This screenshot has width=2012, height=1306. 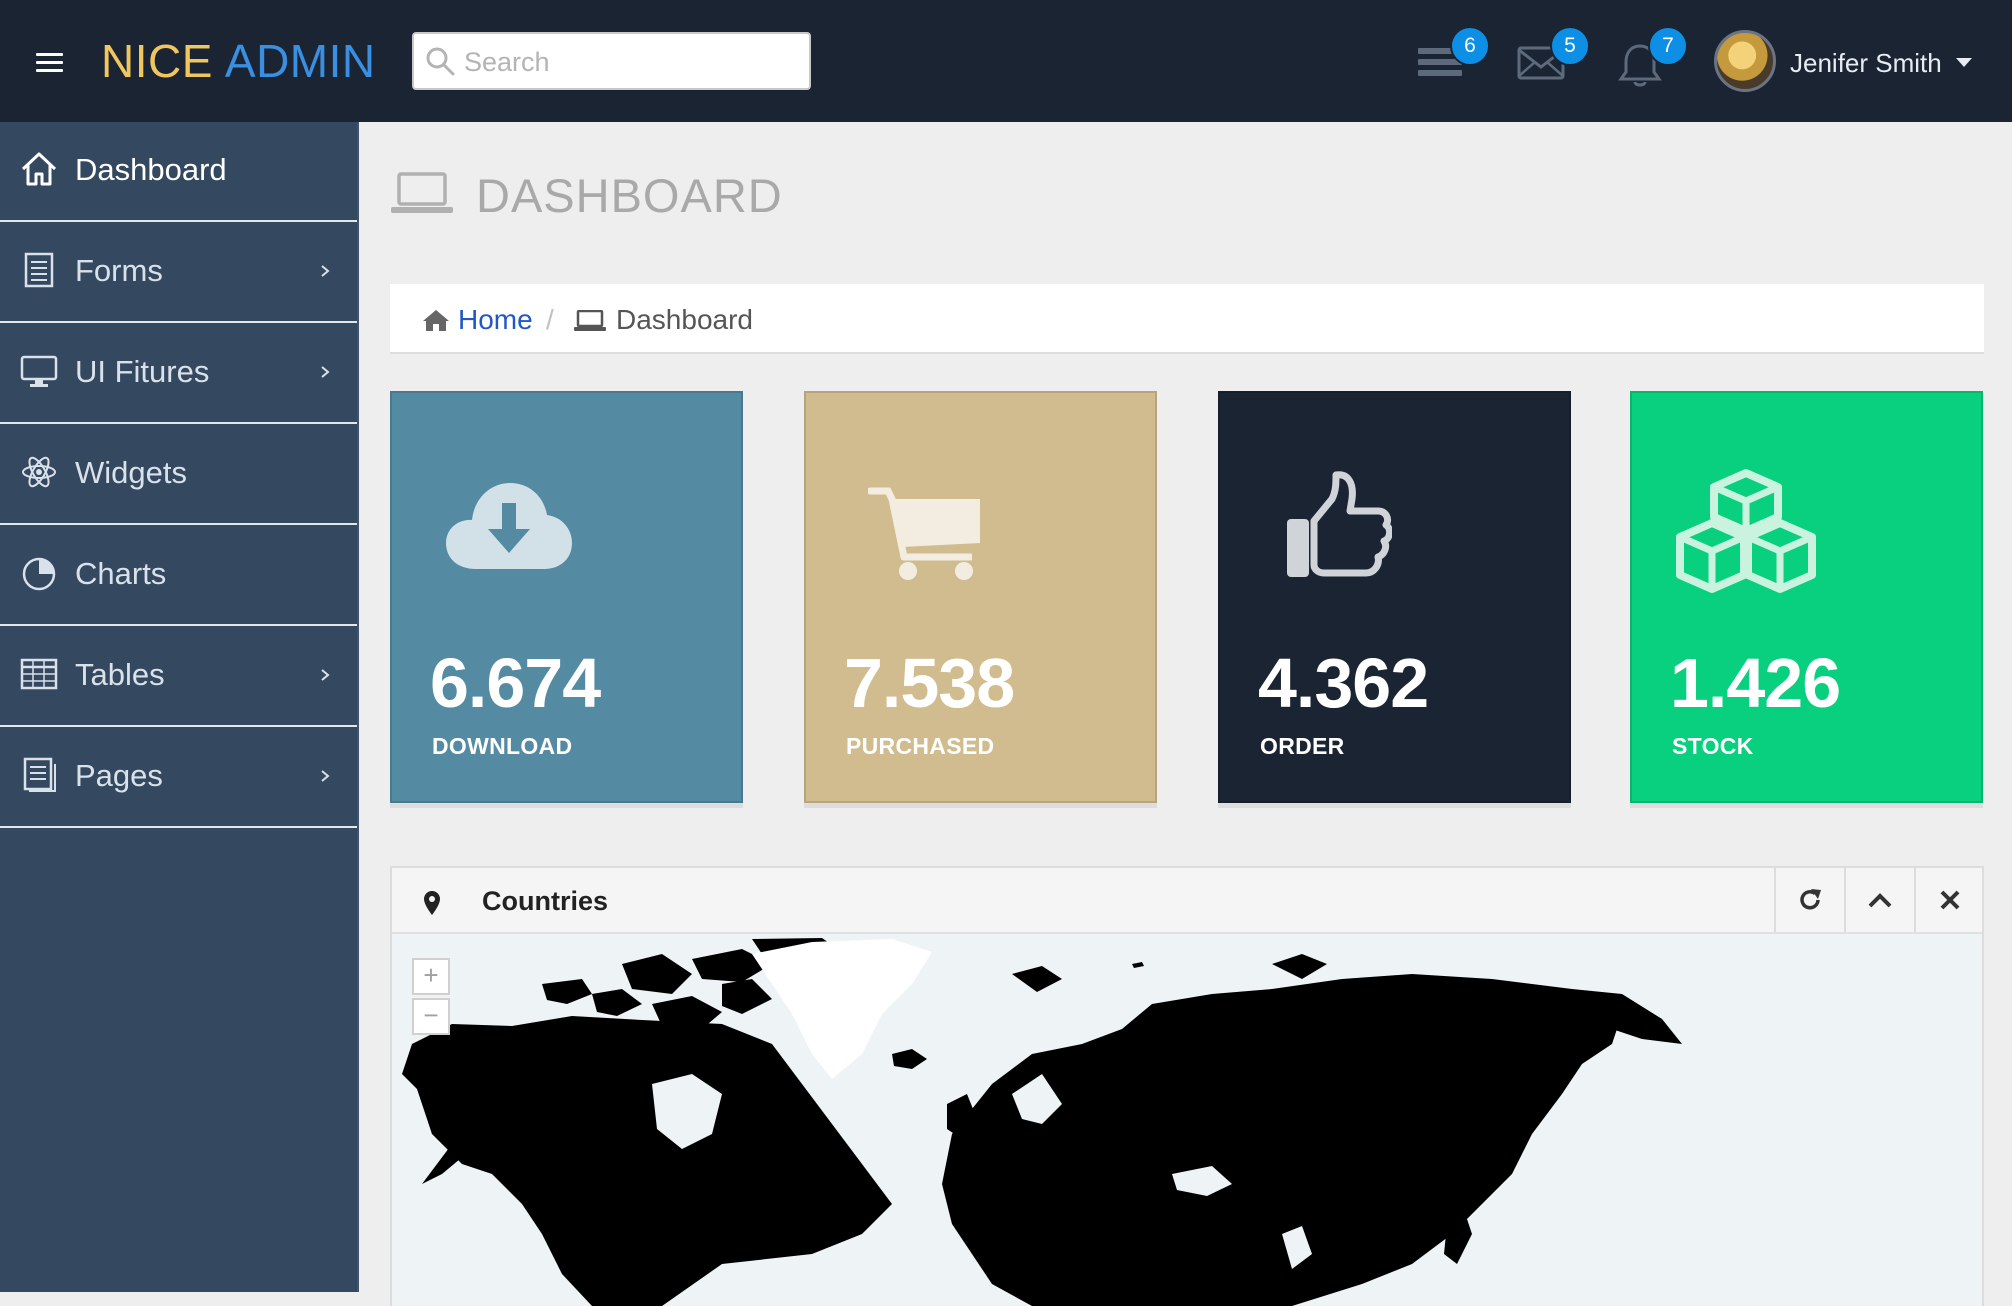 I want to click on panel-title: Countries, so click(x=545, y=901).